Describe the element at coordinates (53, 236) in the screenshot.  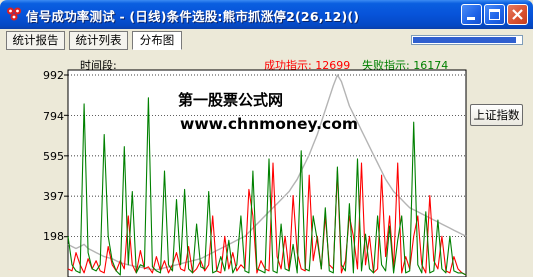
I see `y-tick-label: 198` at that location.